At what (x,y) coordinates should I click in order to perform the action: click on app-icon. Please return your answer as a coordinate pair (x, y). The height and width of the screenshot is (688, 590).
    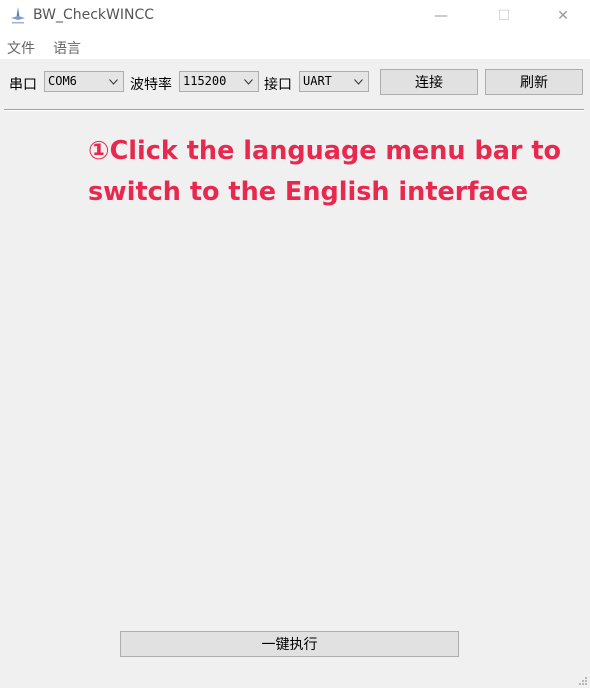
    Looking at the image, I should click on (18, 15).